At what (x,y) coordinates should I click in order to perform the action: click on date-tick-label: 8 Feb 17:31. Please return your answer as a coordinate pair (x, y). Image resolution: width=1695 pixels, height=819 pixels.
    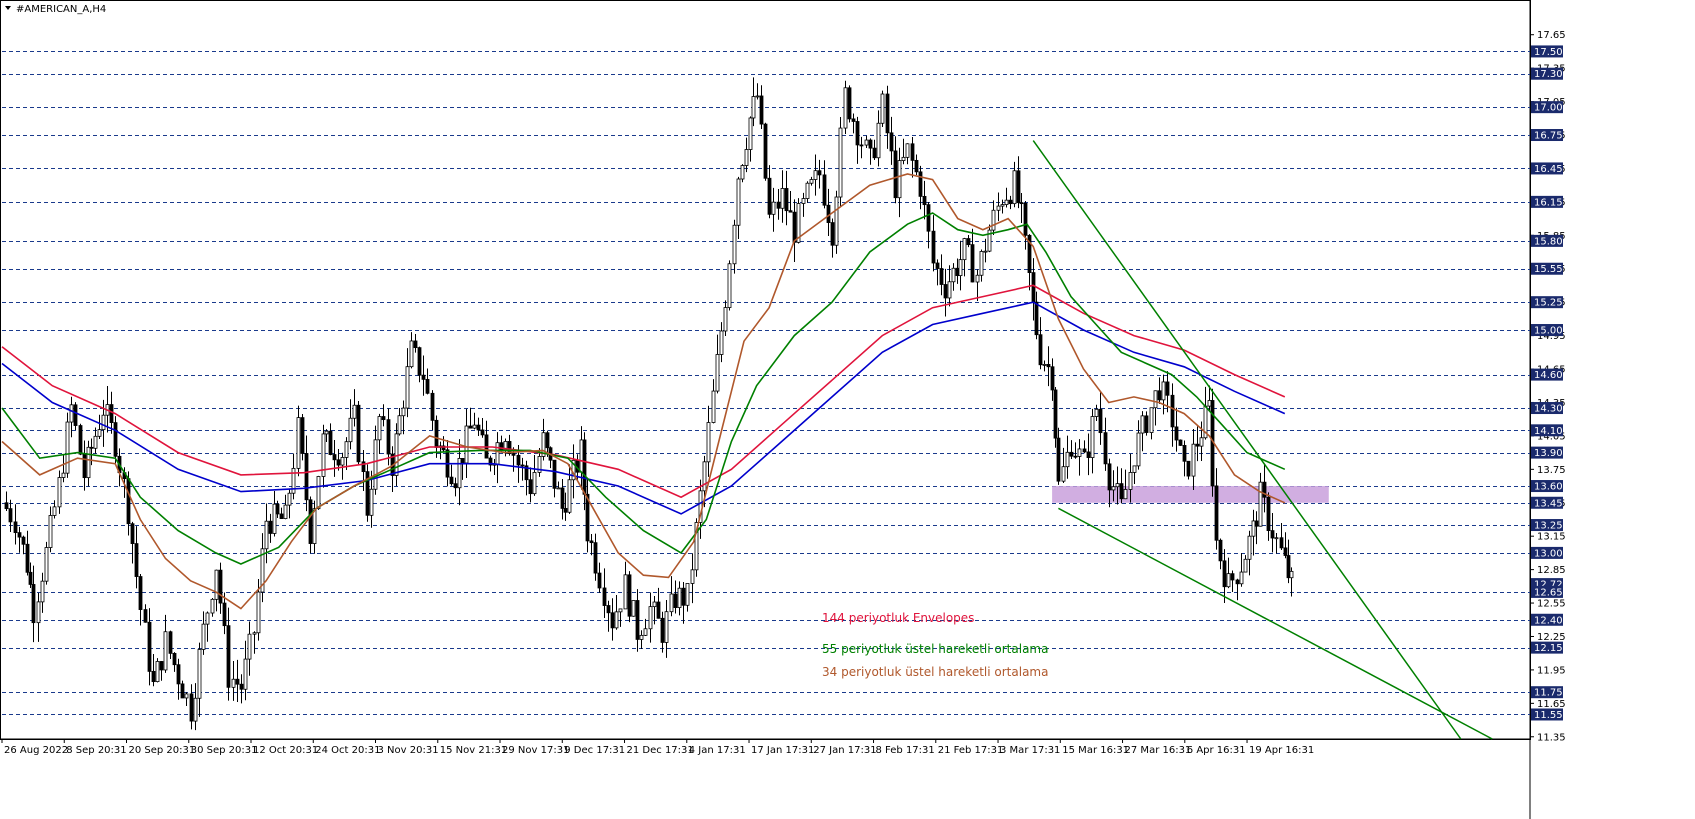
    Looking at the image, I should click on (905, 750).